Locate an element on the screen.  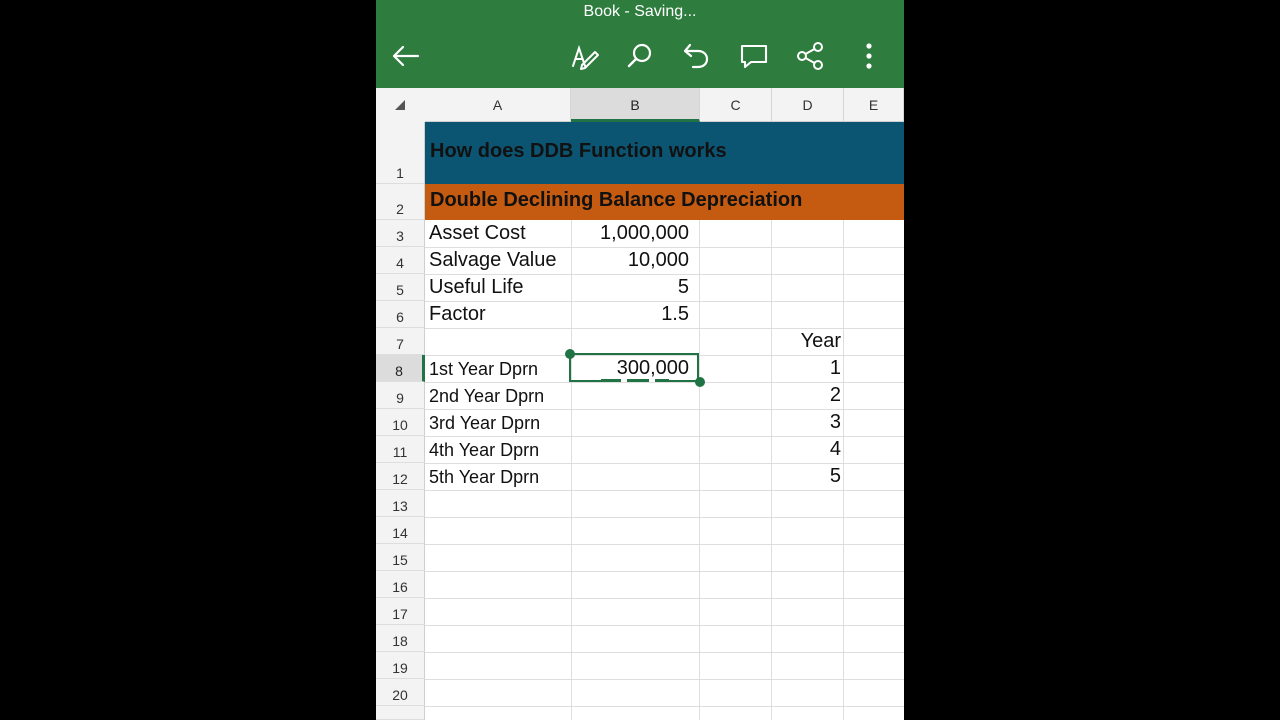
schedule-label: 1st Year Dprn is located at coordinates (483, 369).